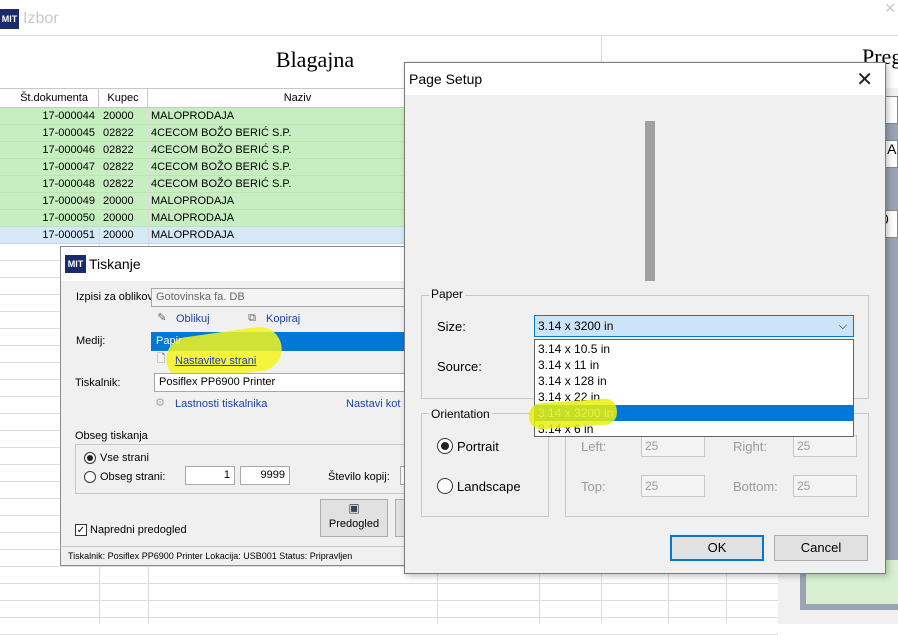 The image size is (898, 635). I want to click on nastavi-kot-link: Nastavi kot, so click(373, 404).